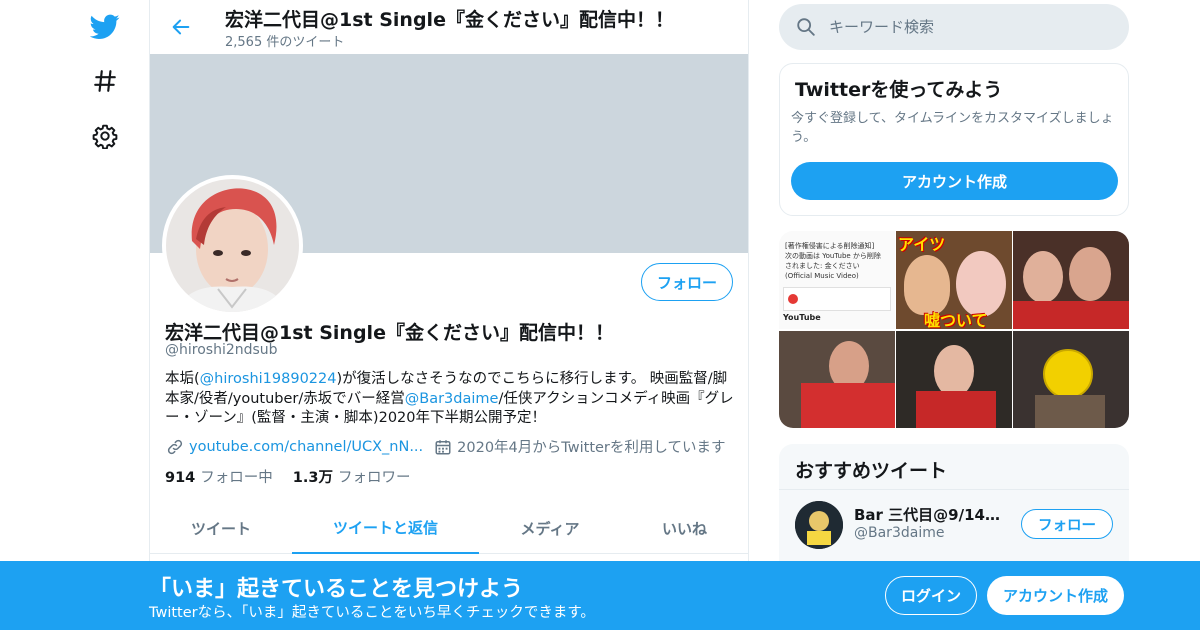 The width and height of the screenshot is (1200, 630). What do you see at coordinates (389, 333) in the screenshot?
I see `profile-name: 宏洋二代目@1st Single『金ください』配信中！！` at bounding box center [389, 333].